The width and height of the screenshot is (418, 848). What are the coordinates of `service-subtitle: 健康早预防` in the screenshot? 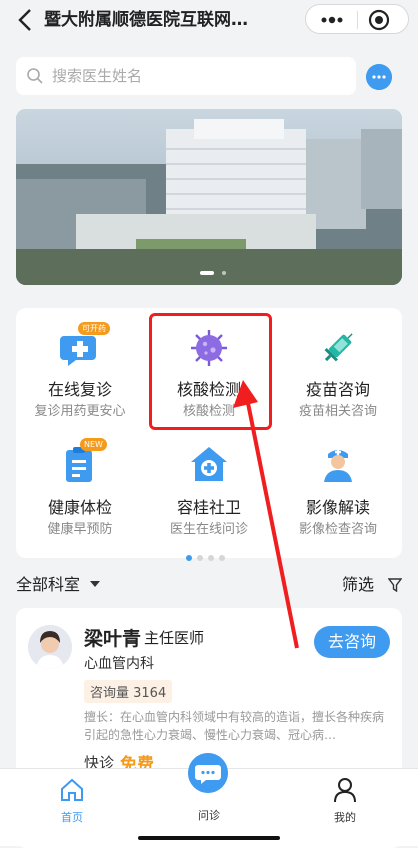 It's located at (80, 529).